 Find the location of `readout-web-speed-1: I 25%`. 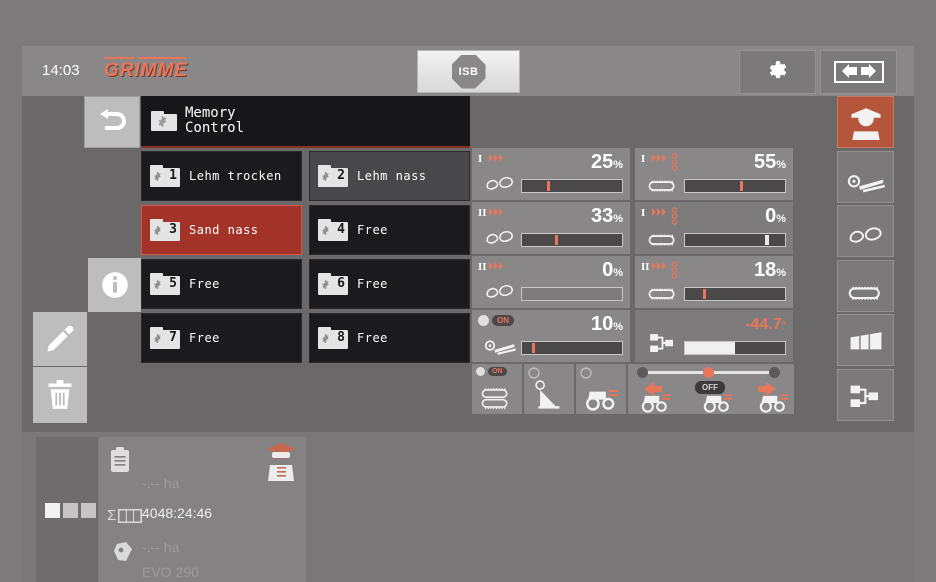

readout-web-speed-1: I 25% is located at coordinates (551, 174).